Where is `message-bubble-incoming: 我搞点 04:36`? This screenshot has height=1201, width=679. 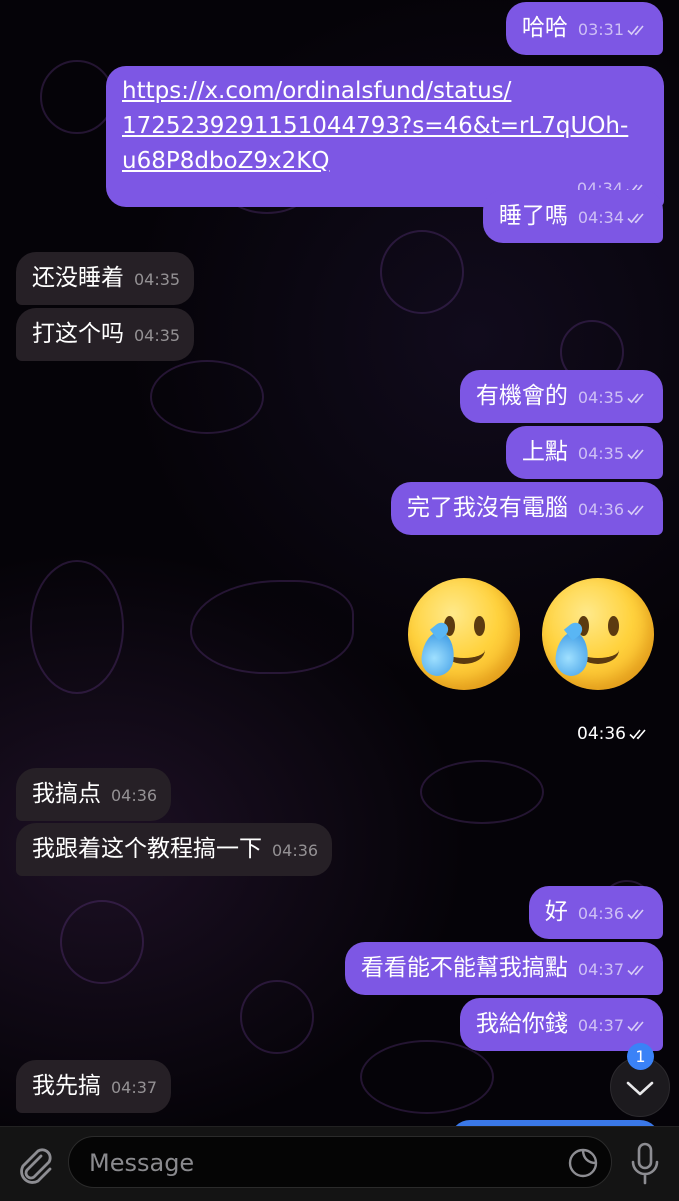
message-bubble-incoming: 我搞点 04:36 is located at coordinates (94, 794).